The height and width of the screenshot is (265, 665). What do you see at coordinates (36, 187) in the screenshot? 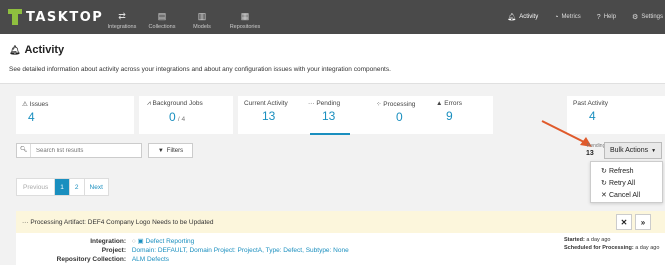
I see `pagination-previous: Previous` at bounding box center [36, 187].